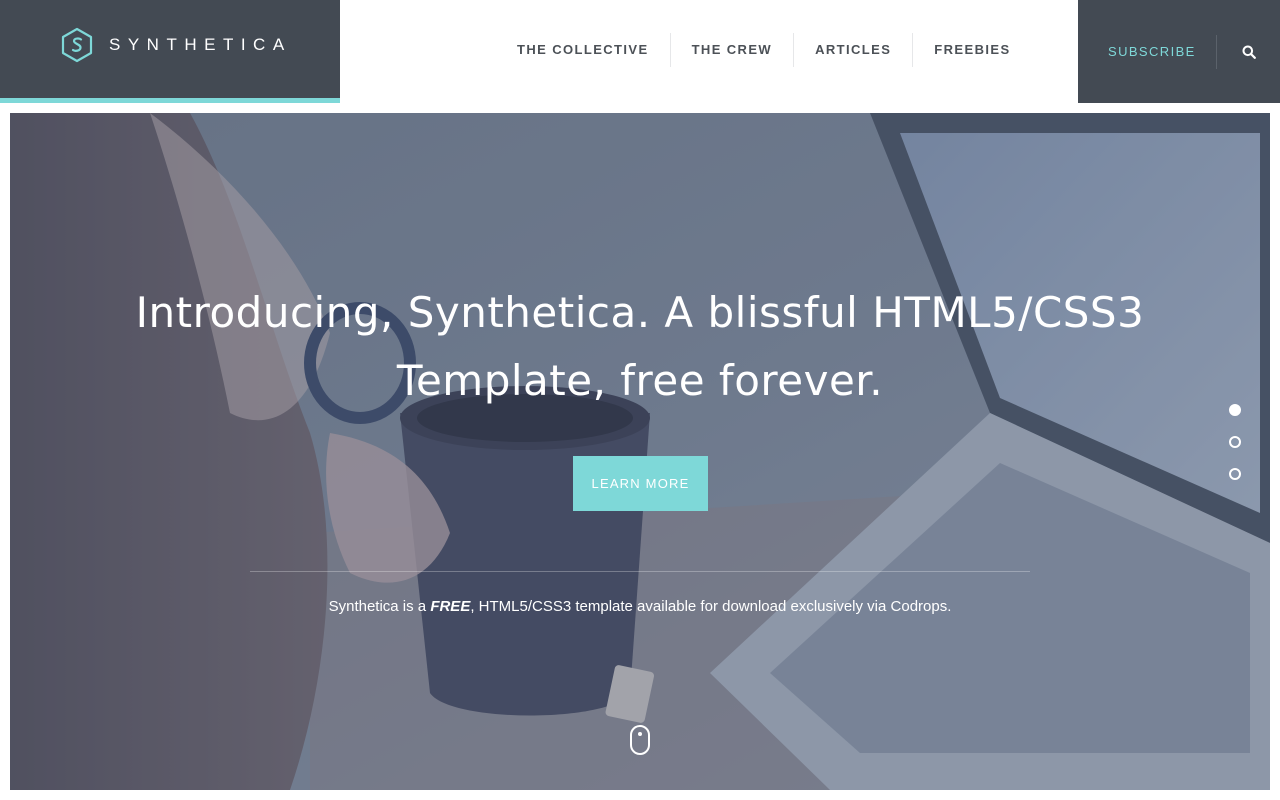 The image size is (1280, 800). Describe the element at coordinates (583, 50) in the screenshot. I see `nav-item-the-collective: THE COLLECTIVE` at that location.